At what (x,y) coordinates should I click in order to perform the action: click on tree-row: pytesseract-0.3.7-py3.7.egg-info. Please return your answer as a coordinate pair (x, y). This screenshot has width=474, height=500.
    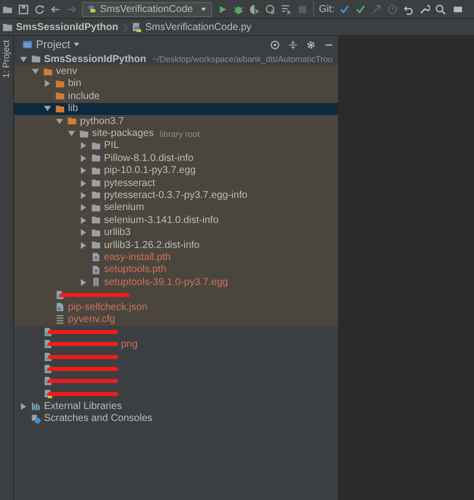
    Looking at the image, I should click on (176, 195).